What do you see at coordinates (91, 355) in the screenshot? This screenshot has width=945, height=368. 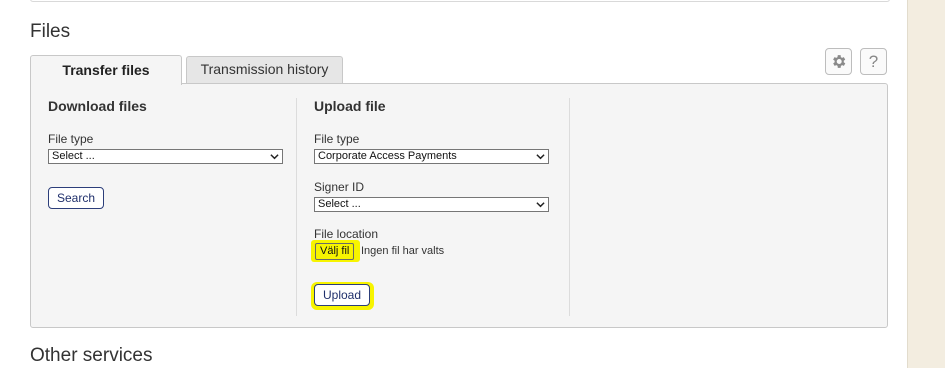 I see `other-services-title: Other services` at bounding box center [91, 355].